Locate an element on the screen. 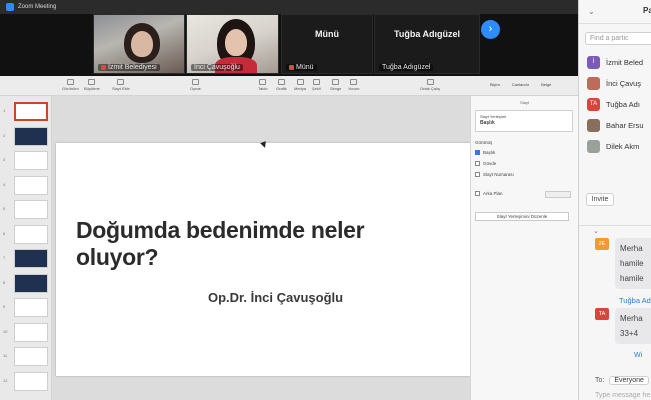 This screenshot has height=400, width=651. invite-button: Invite is located at coordinates (600, 199).